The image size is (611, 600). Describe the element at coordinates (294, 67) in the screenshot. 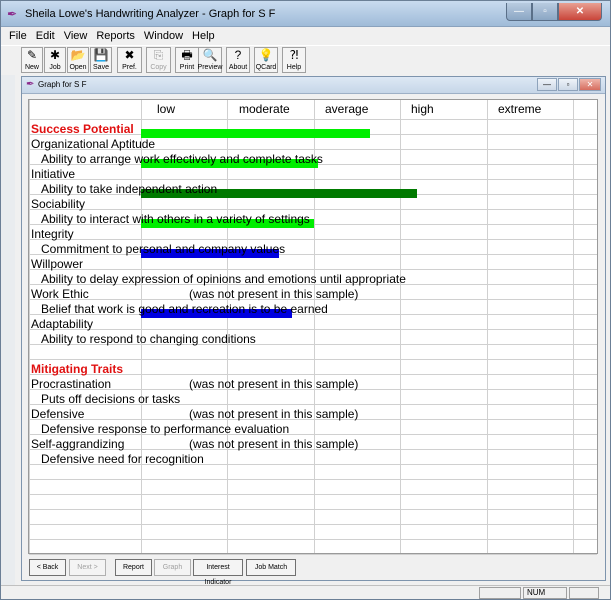

I see `toolbar-button-label: Help` at that location.